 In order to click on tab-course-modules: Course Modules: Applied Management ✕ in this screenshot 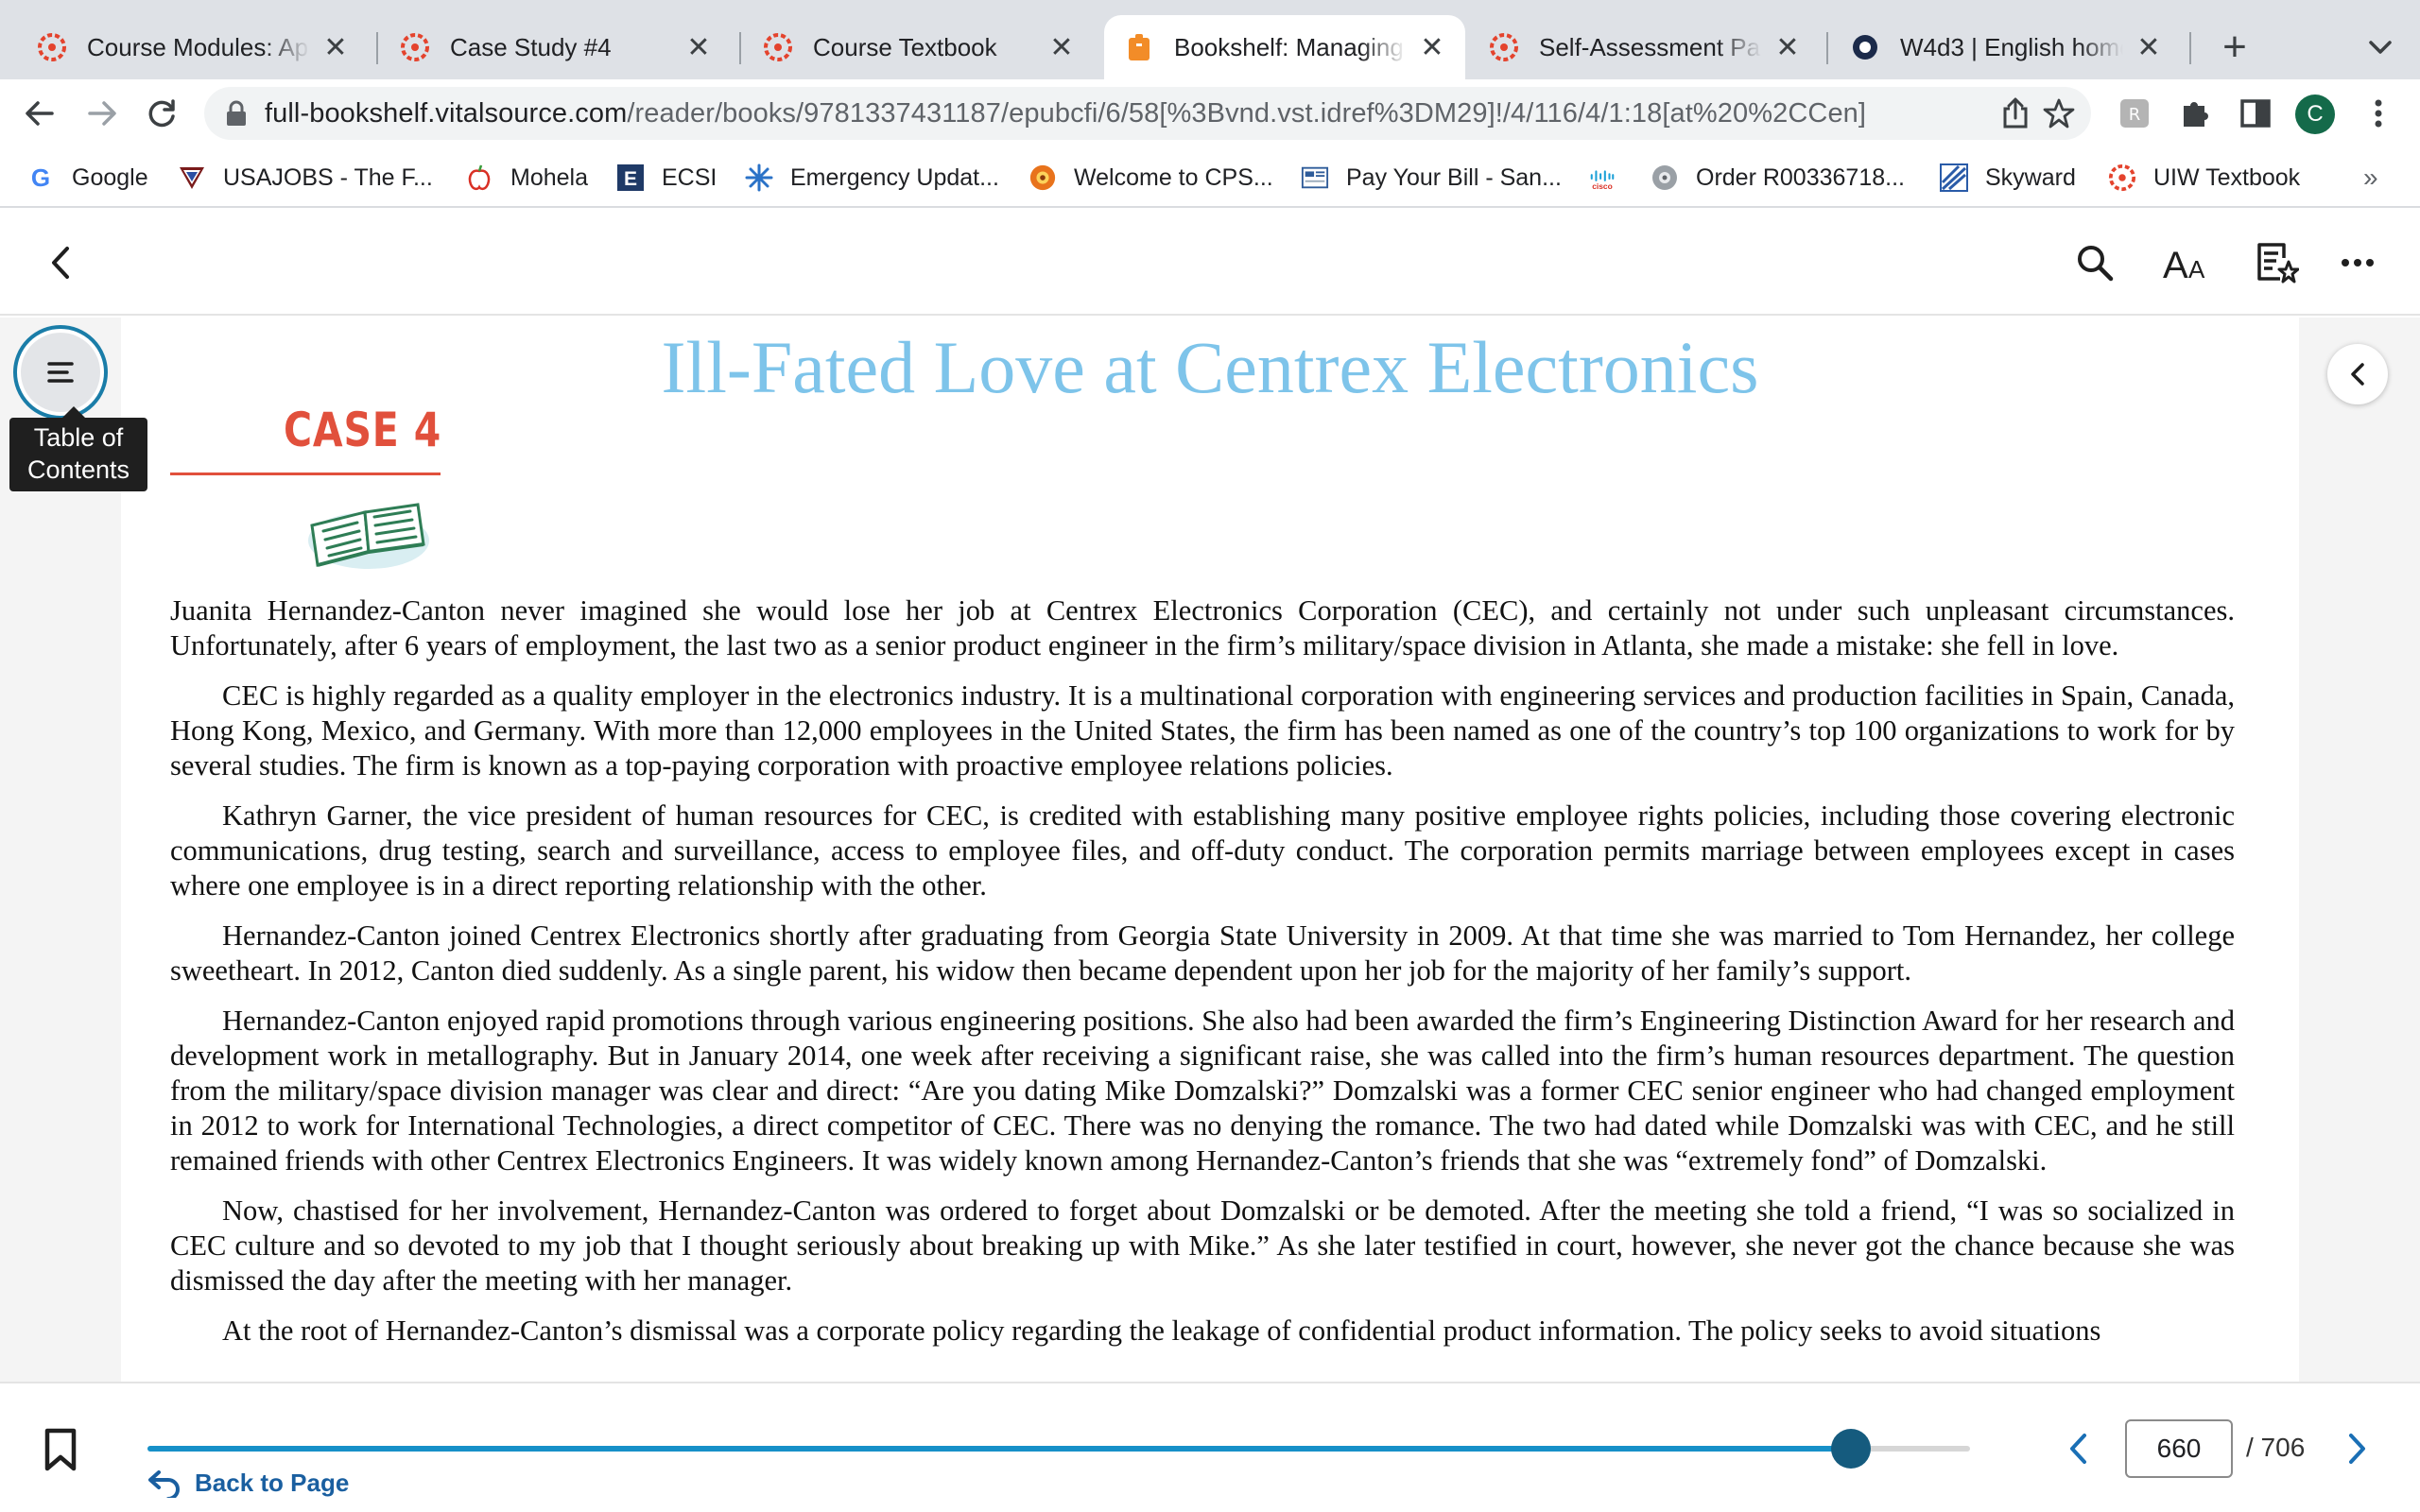, I will do `click(193, 47)`.